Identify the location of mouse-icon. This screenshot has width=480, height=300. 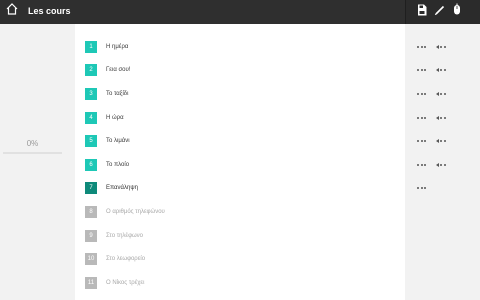
(457, 12).